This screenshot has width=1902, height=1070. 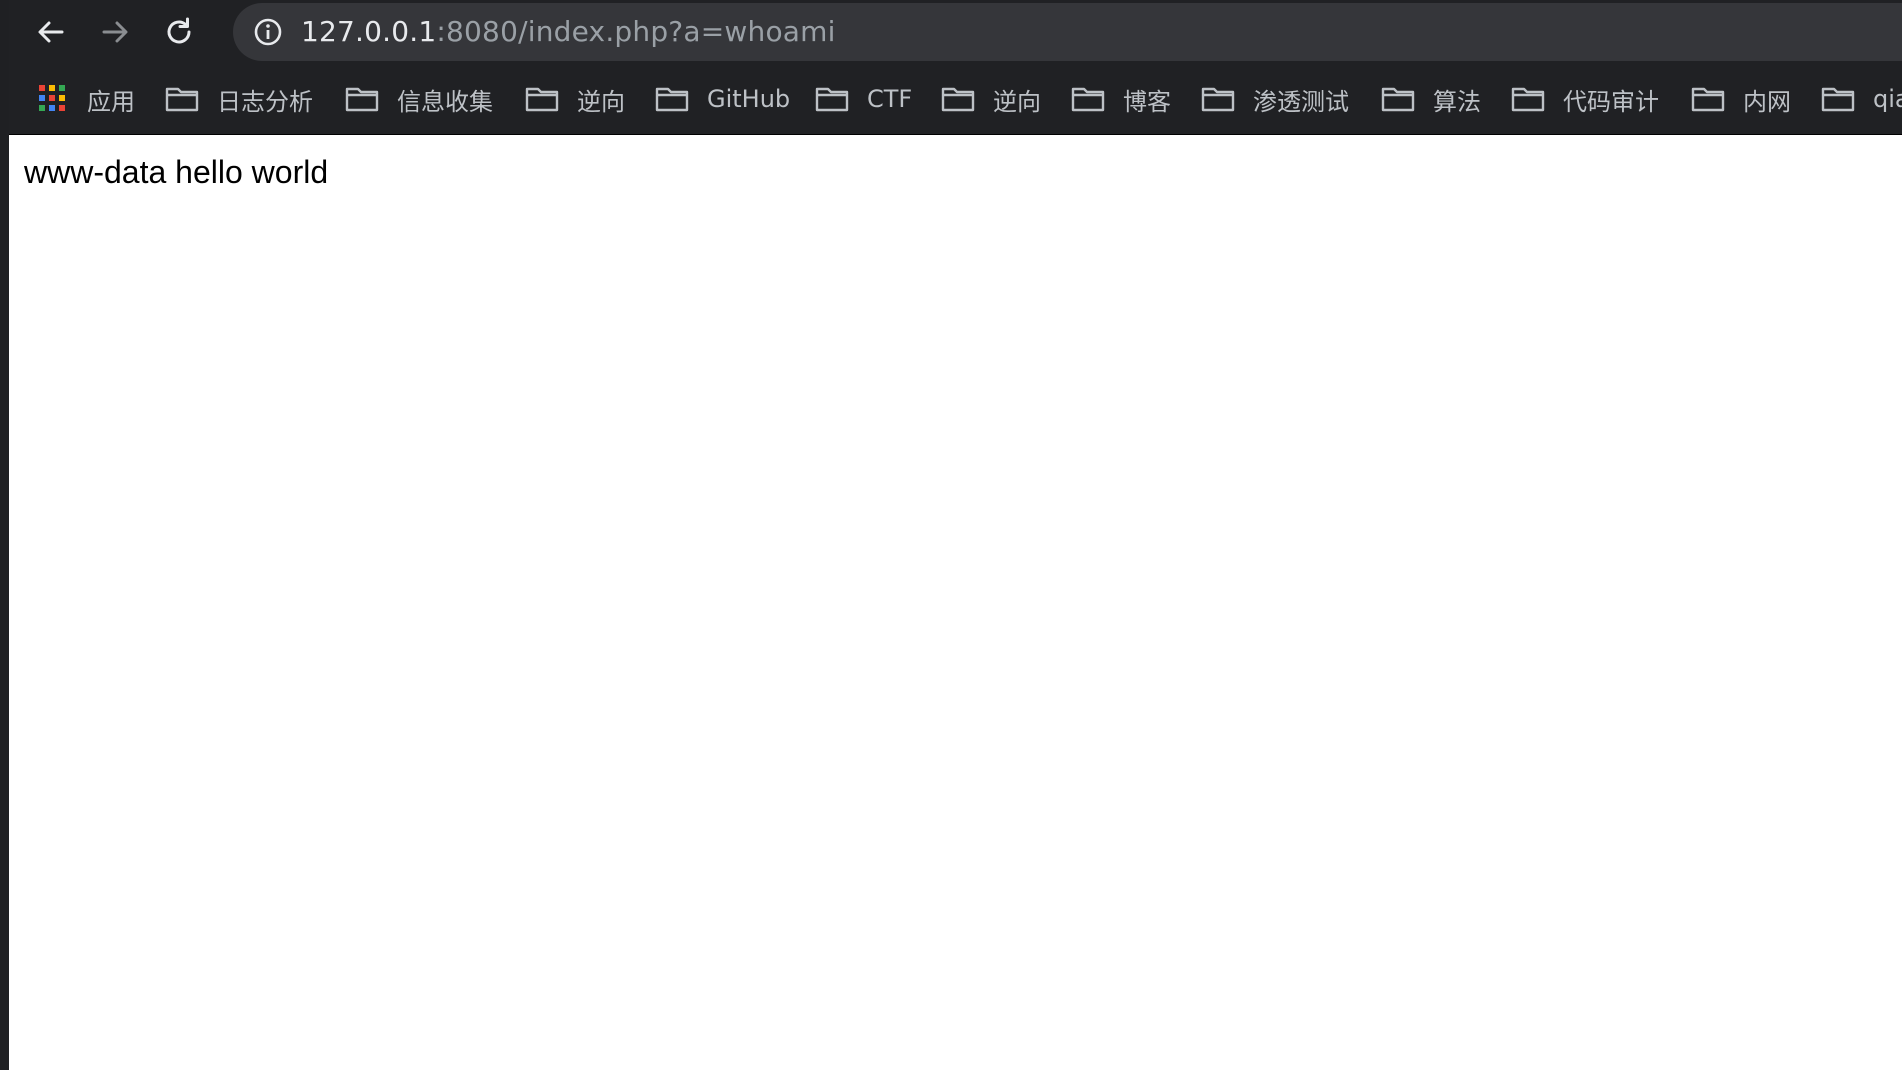 I want to click on bookmark-label: 应用, so click(x=111, y=101).